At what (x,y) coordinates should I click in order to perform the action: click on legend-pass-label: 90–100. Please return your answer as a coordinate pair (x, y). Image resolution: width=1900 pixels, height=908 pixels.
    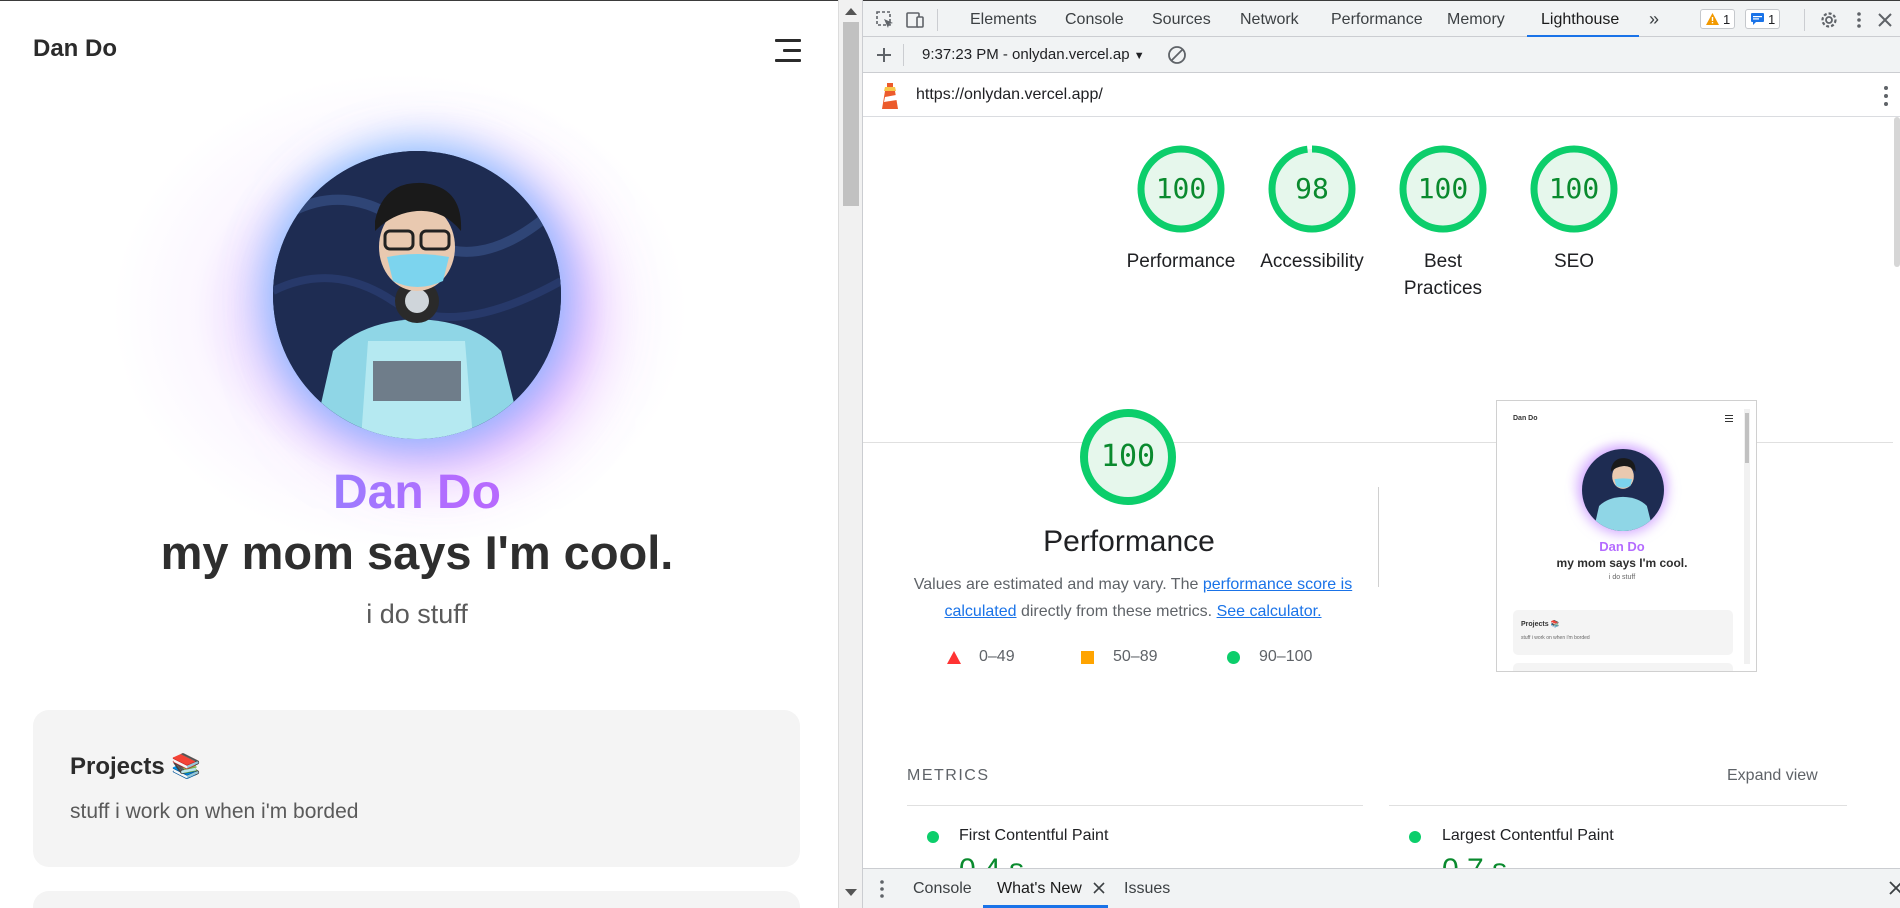
    Looking at the image, I should click on (1286, 656).